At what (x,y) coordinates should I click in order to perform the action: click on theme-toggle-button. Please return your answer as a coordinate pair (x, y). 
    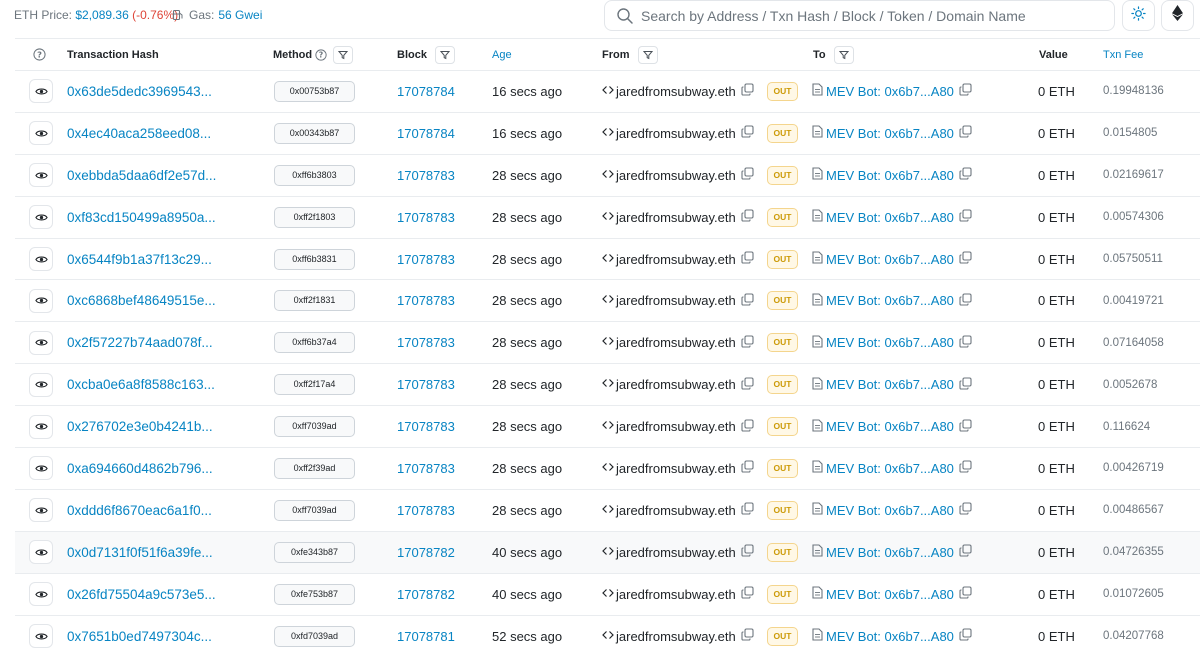
    Looking at the image, I should click on (1138, 15).